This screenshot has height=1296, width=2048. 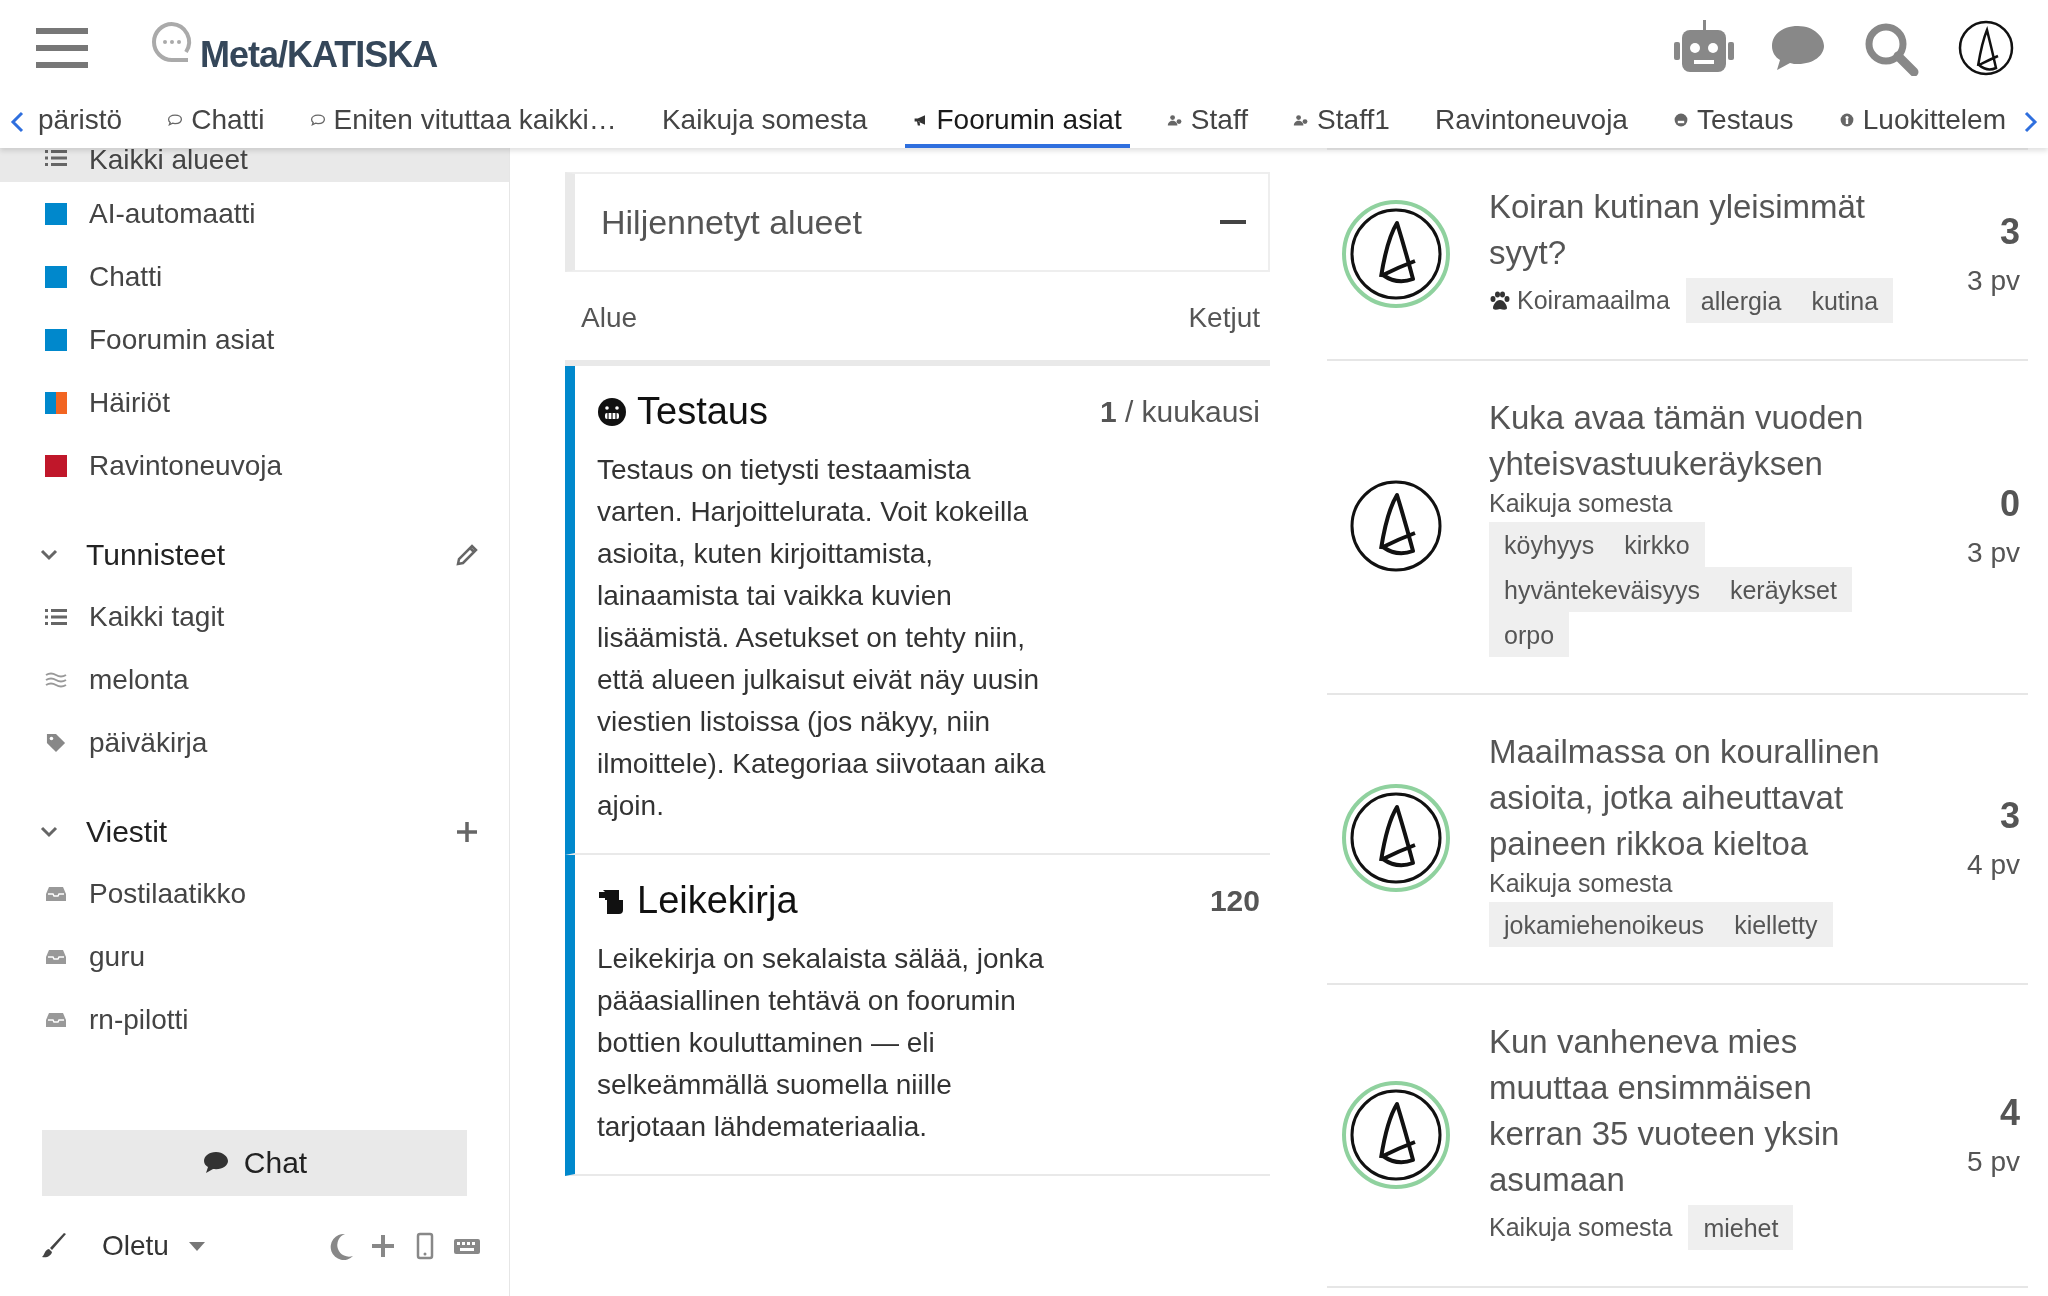 I want to click on tag: köyhyys, so click(x=1549, y=544).